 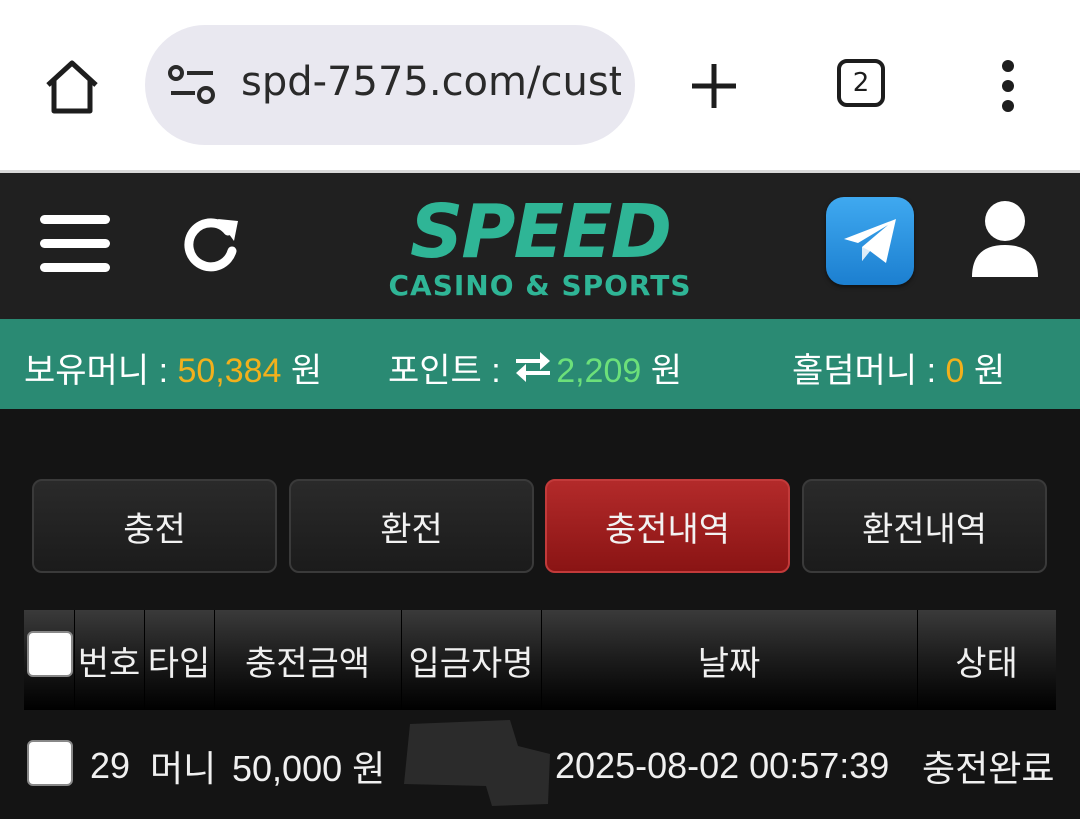 What do you see at coordinates (154, 526) in the screenshot?
I see `tab-deposit: 충전` at bounding box center [154, 526].